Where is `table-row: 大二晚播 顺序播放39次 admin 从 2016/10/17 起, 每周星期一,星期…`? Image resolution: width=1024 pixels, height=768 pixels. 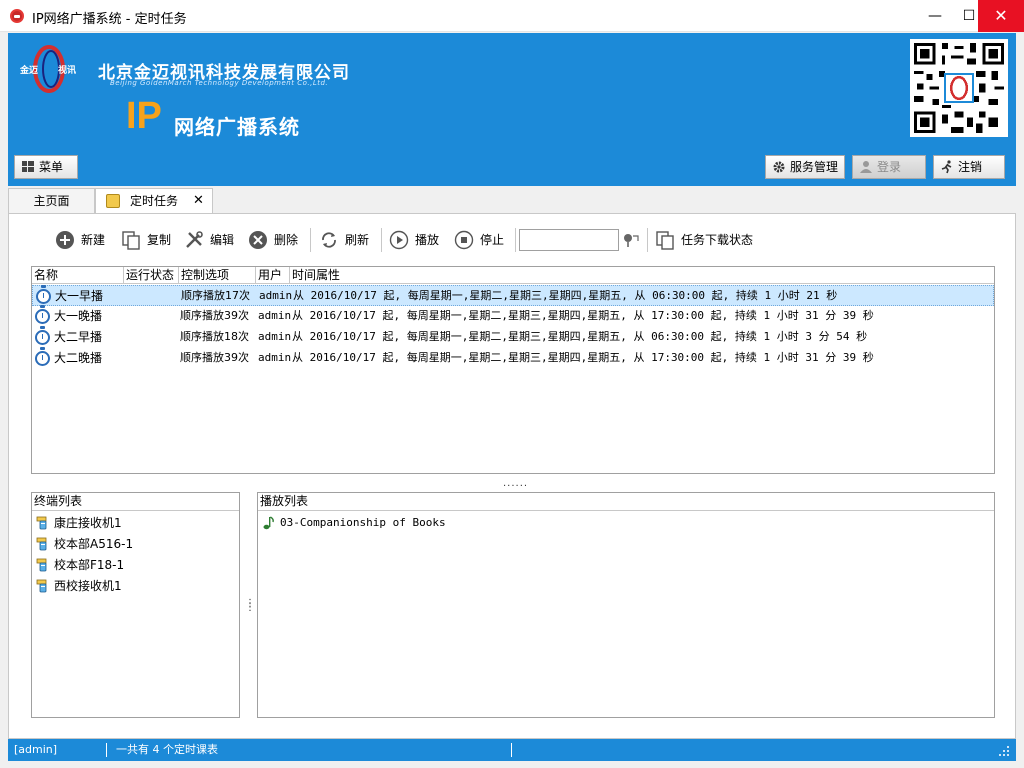
table-row: 大二晚播 顺序播放39次 admin 从 2016/10/17 起, 每周星期一,星期… is located at coordinates (513, 358).